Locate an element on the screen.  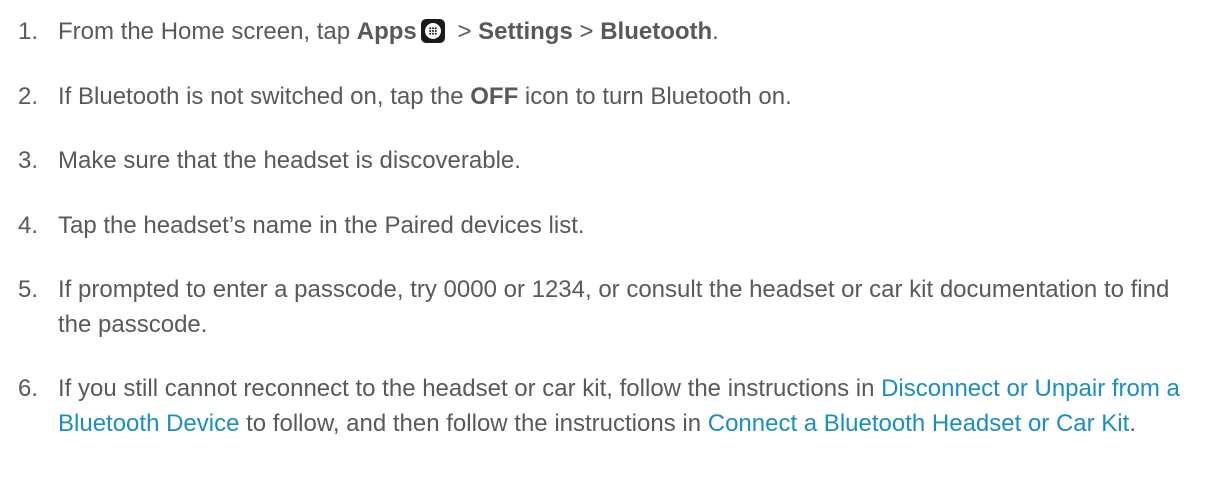
step-number: 5. is located at coordinates (28, 289).